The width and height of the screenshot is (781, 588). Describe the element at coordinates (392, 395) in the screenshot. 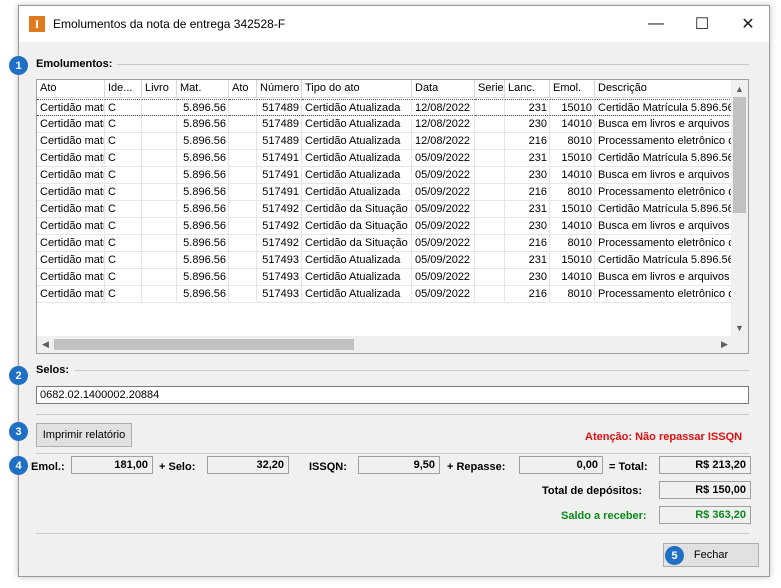

I see `selos-field: 0682.02.1400002.20884` at that location.